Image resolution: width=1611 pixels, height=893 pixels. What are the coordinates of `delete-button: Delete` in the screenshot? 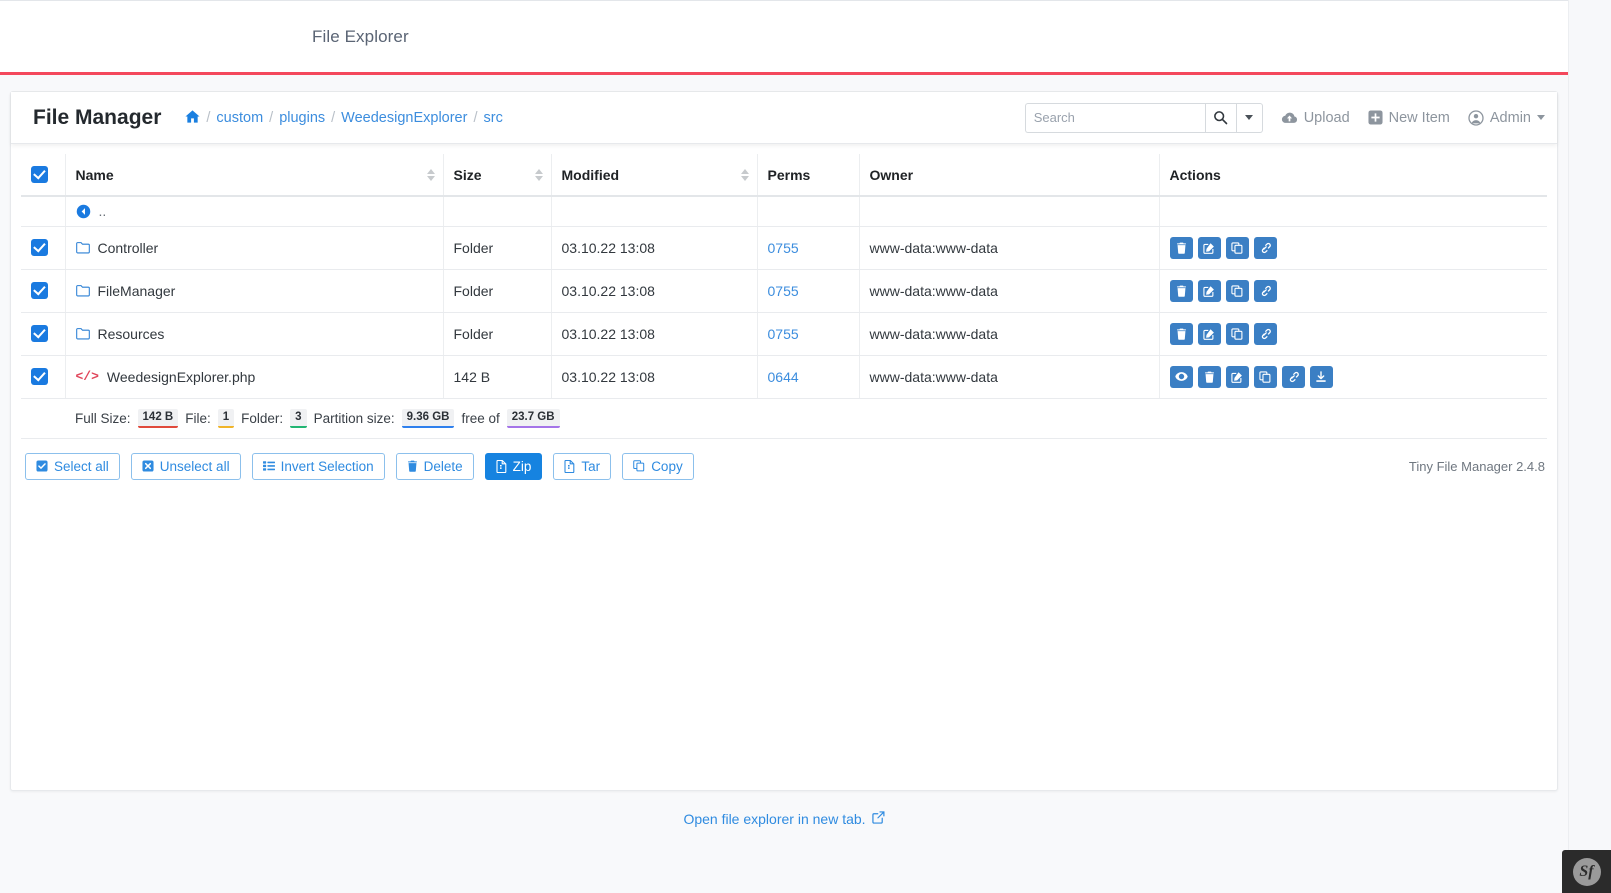 It's located at (434, 466).